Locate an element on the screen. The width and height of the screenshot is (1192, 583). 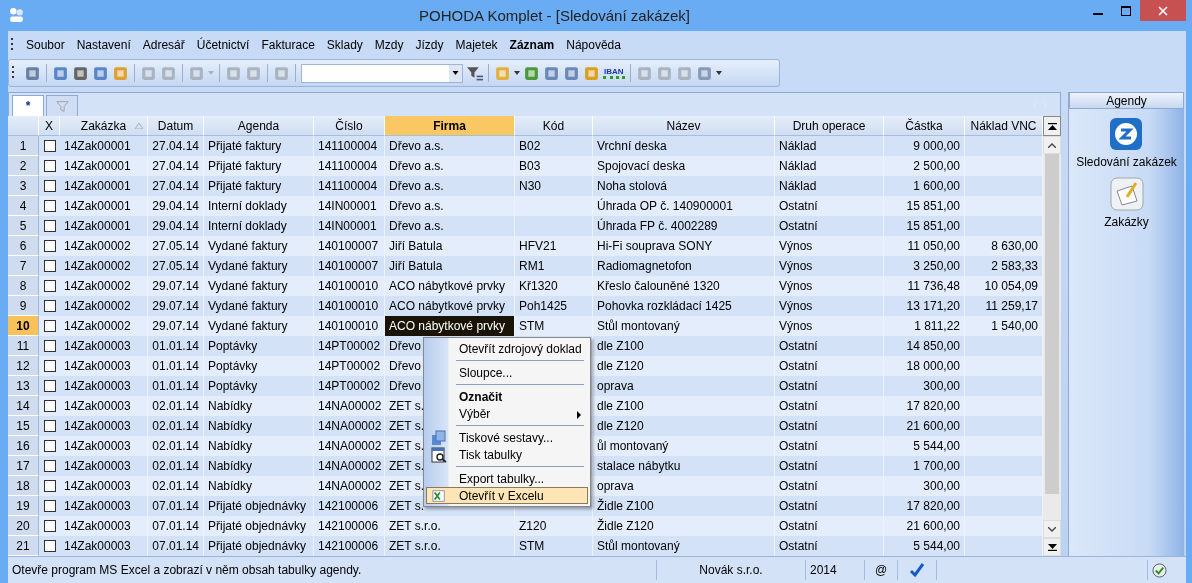
row-number: 2 is located at coordinates (23, 166).